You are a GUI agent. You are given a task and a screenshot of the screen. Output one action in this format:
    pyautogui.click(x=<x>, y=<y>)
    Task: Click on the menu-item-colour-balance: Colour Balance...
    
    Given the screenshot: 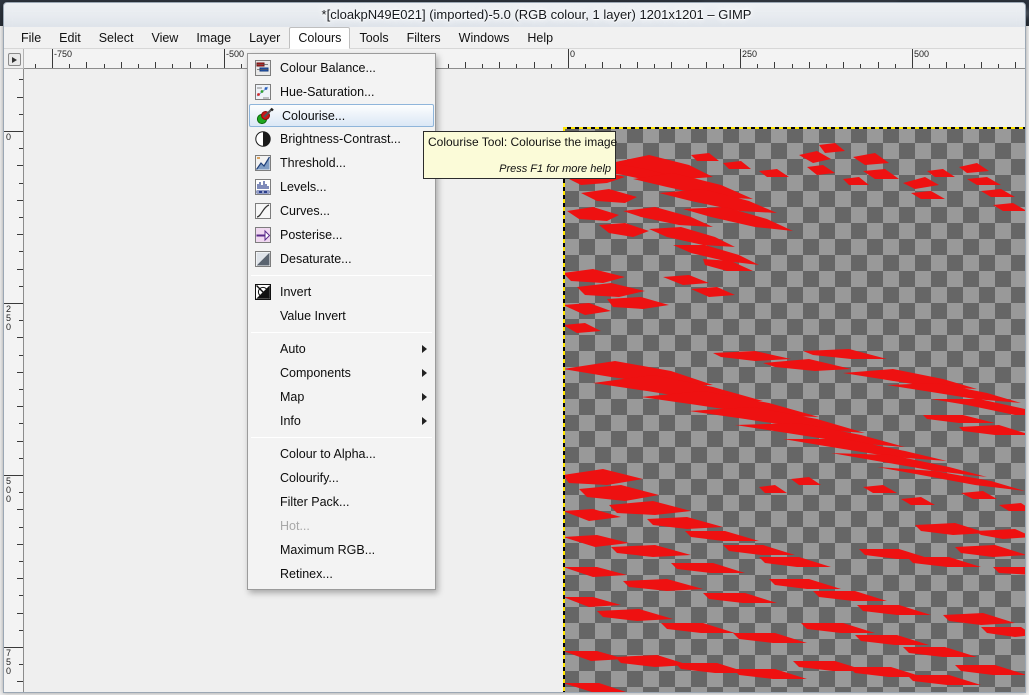 What is the action you would take?
    pyautogui.click(x=341, y=68)
    